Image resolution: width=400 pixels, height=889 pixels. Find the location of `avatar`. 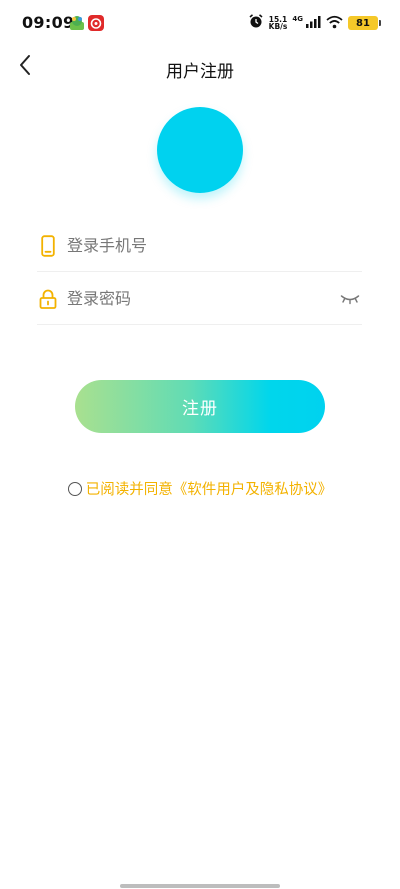

avatar is located at coordinates (200, 150).